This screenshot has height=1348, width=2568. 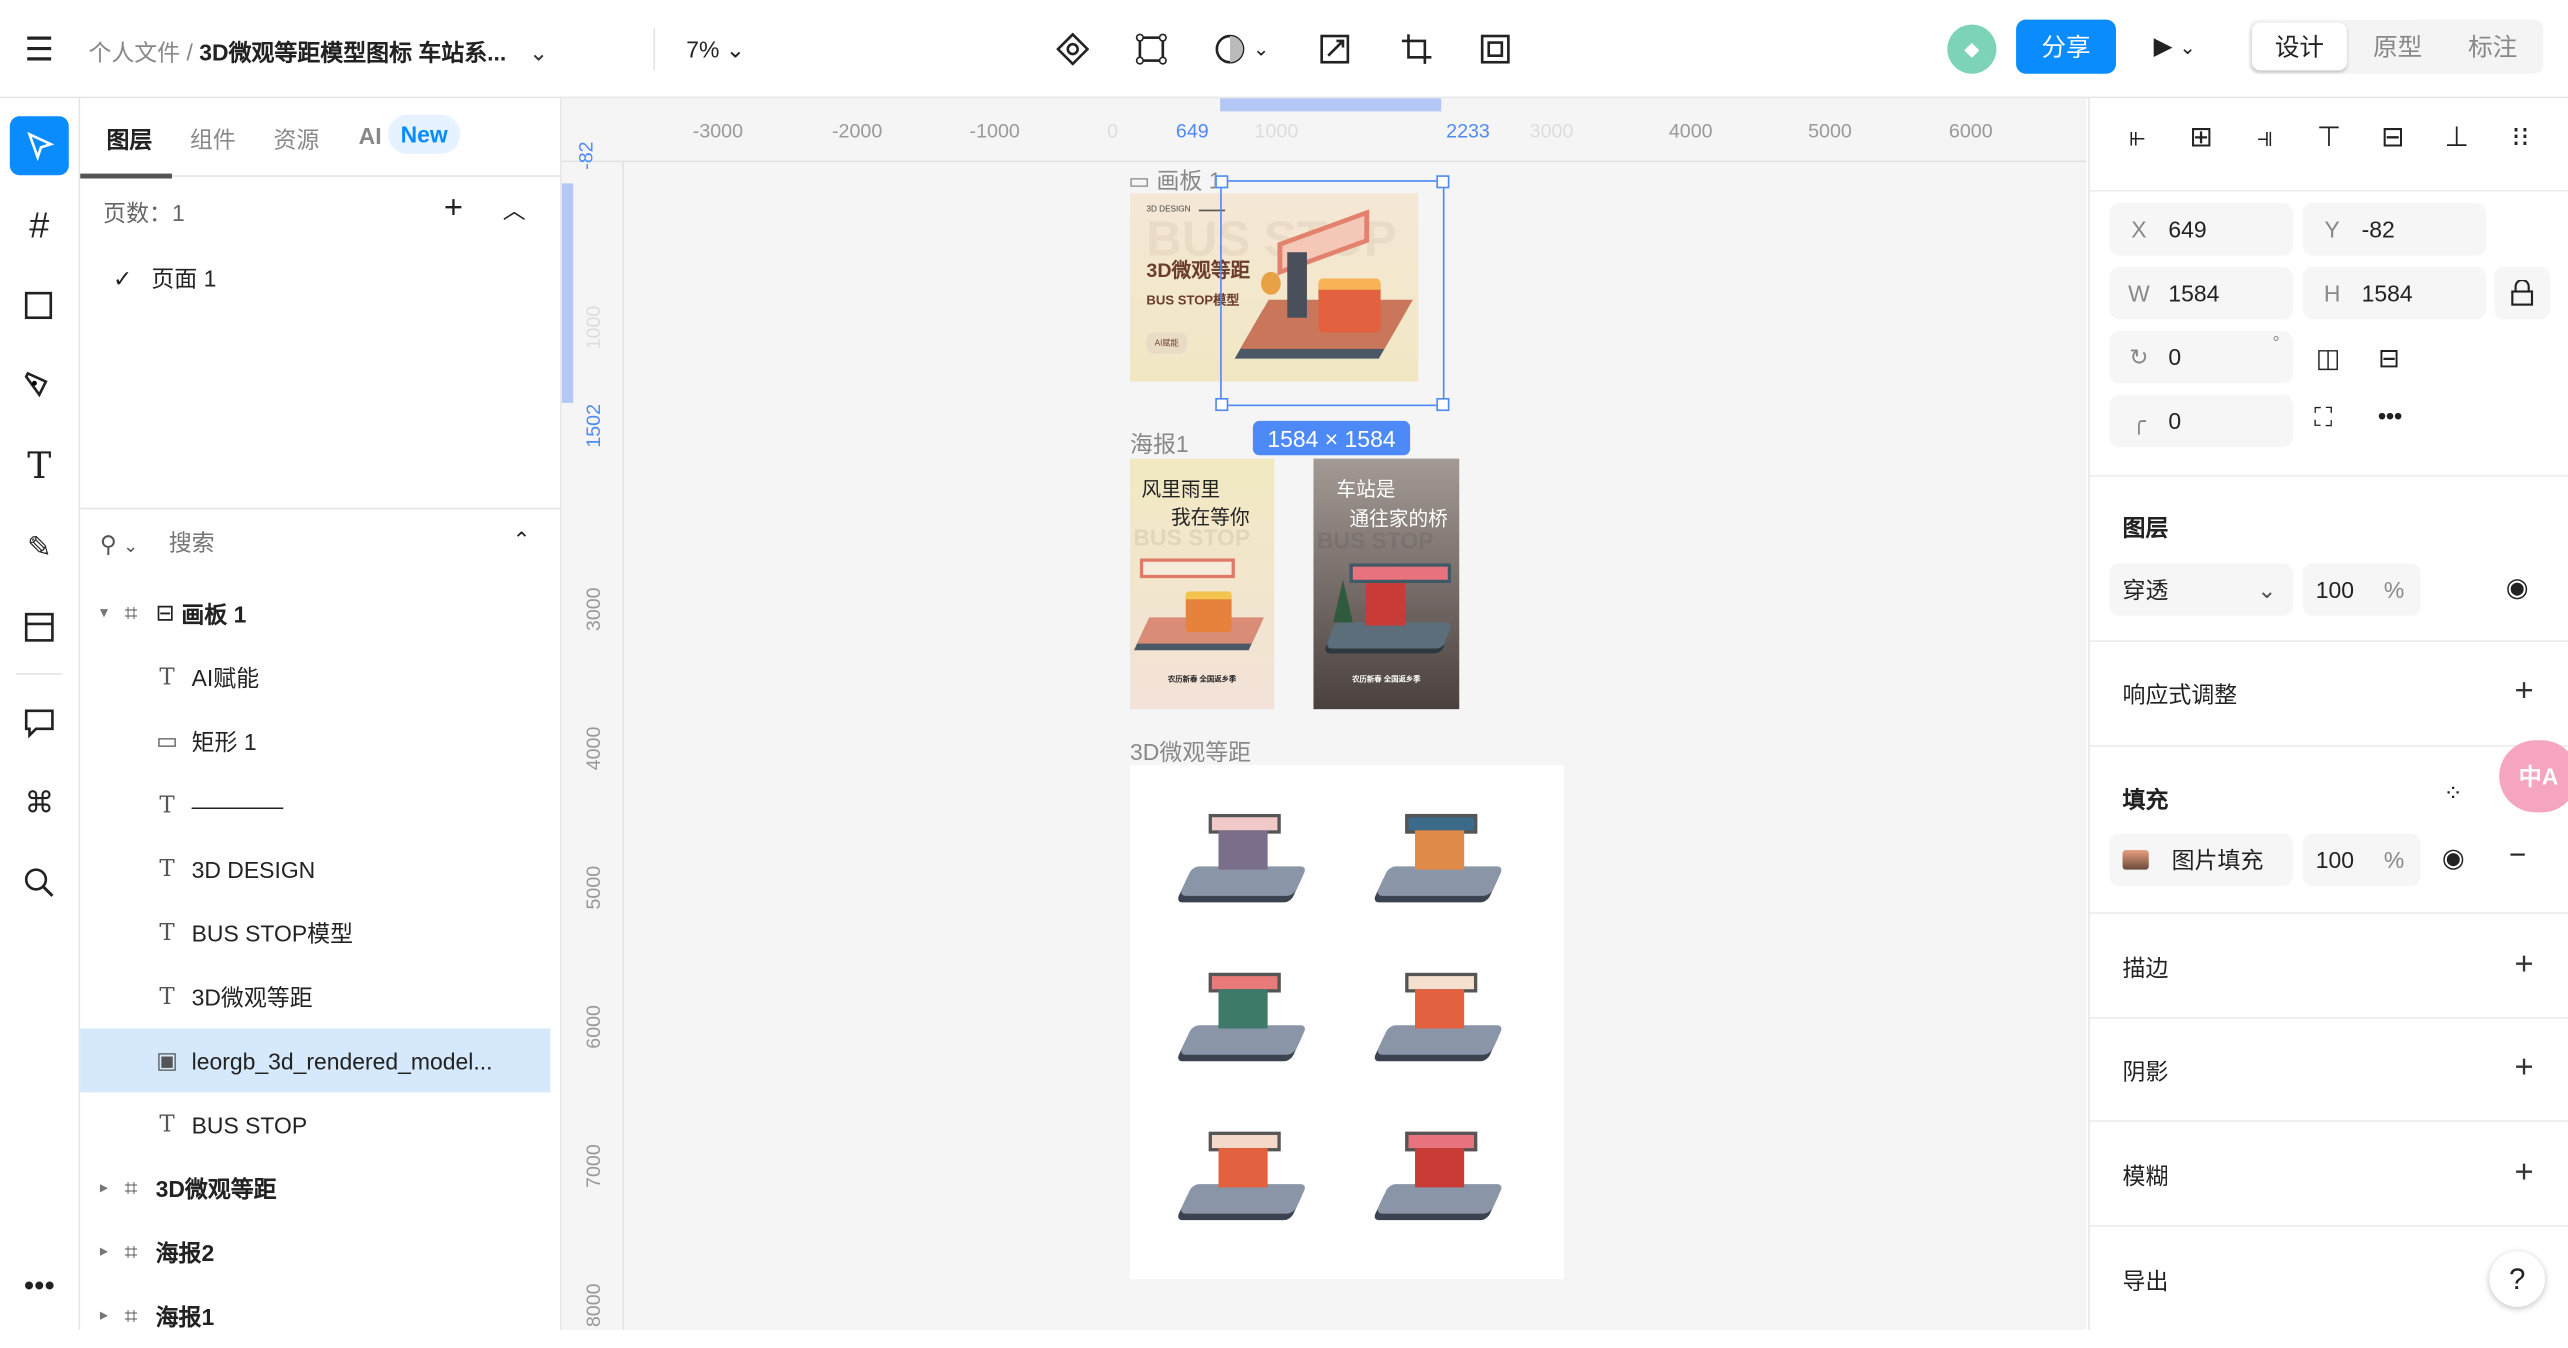 I want to click on align-bottom-icon: ⊥, so click(x=2457, y=138).